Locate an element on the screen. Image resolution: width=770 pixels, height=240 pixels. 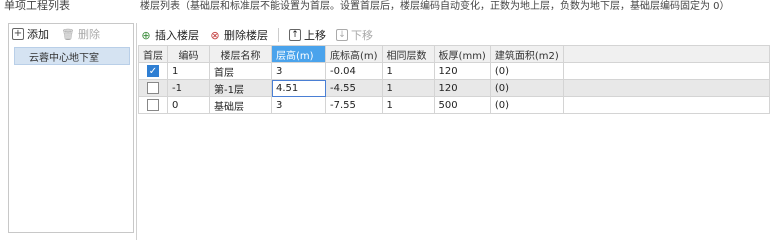
project-item: 云蓉中心地下室 is located at coordinates (72, 56).